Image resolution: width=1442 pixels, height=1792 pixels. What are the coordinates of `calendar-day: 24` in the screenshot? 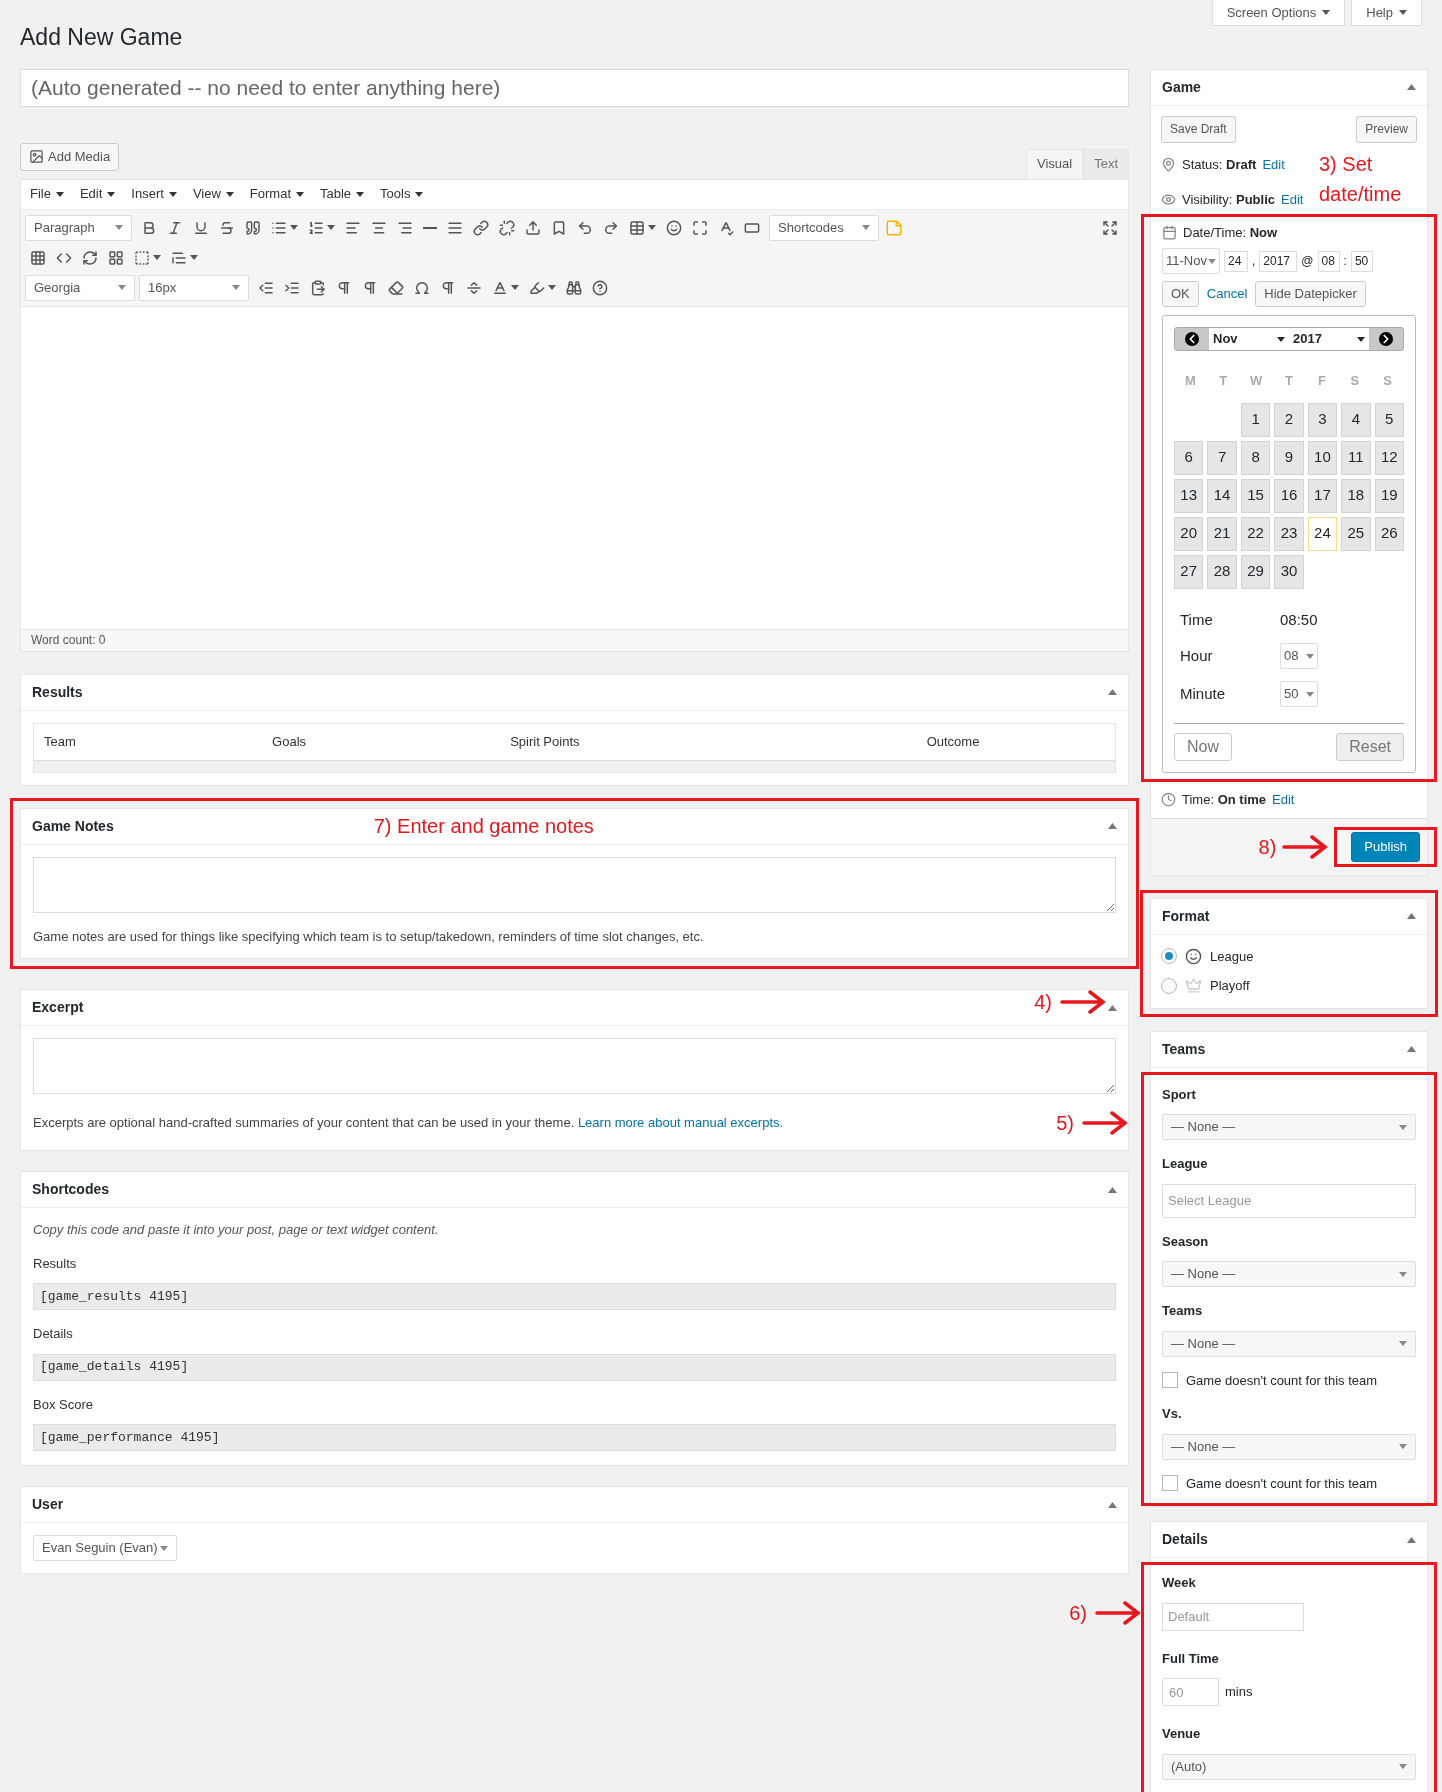 It's located at (1322, 533).